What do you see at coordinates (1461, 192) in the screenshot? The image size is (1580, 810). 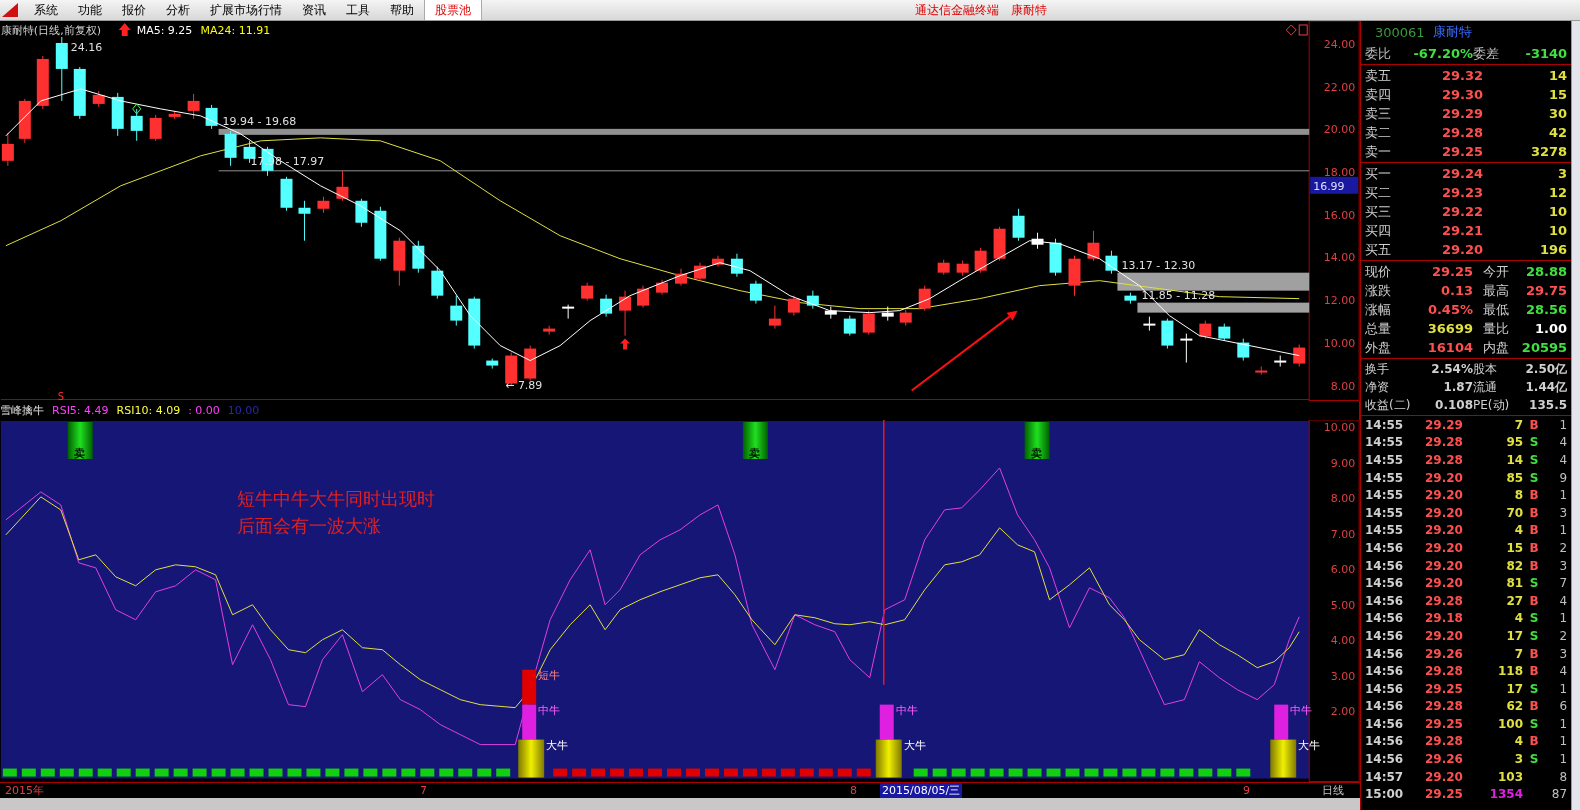 I see `order-price: 29.23` at bounding box center [1461, 192].